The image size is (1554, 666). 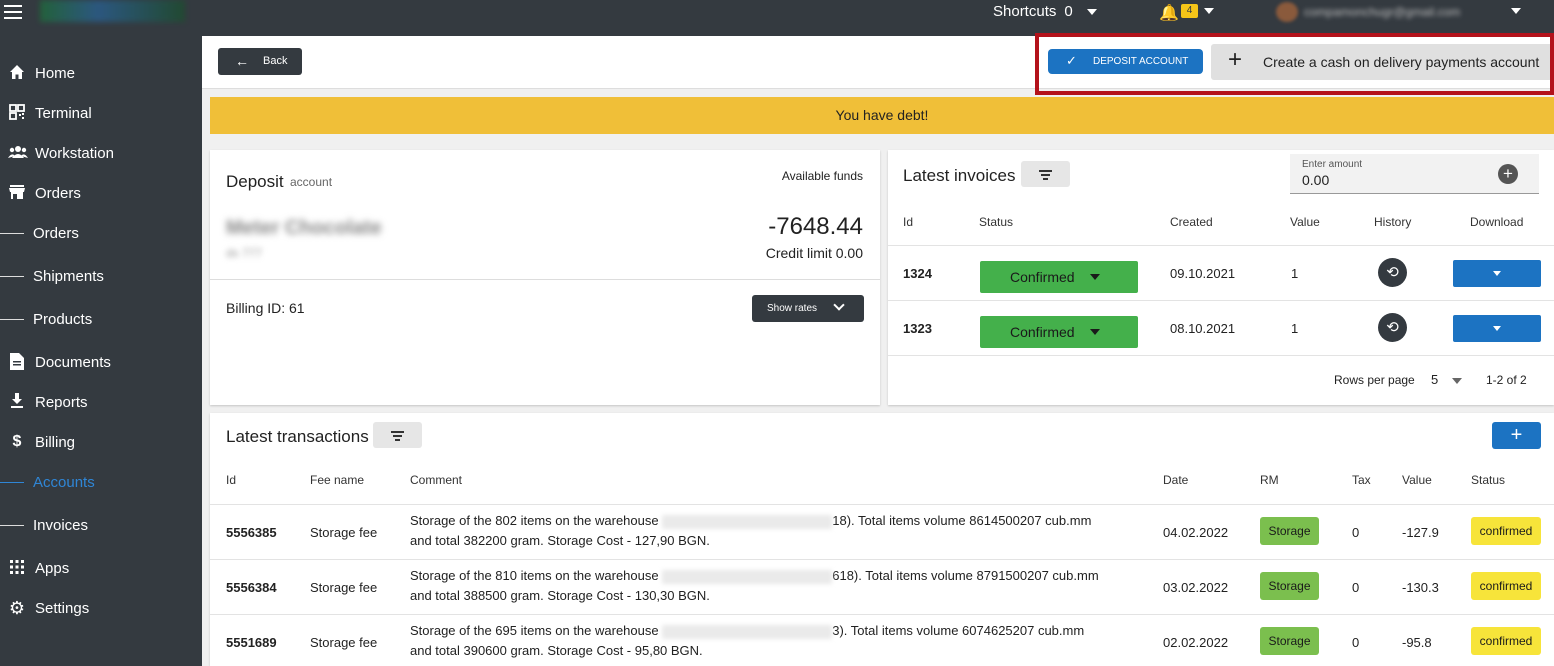 I want to click on sidebar-item-label: Shipments, so click(x=68, y=276).